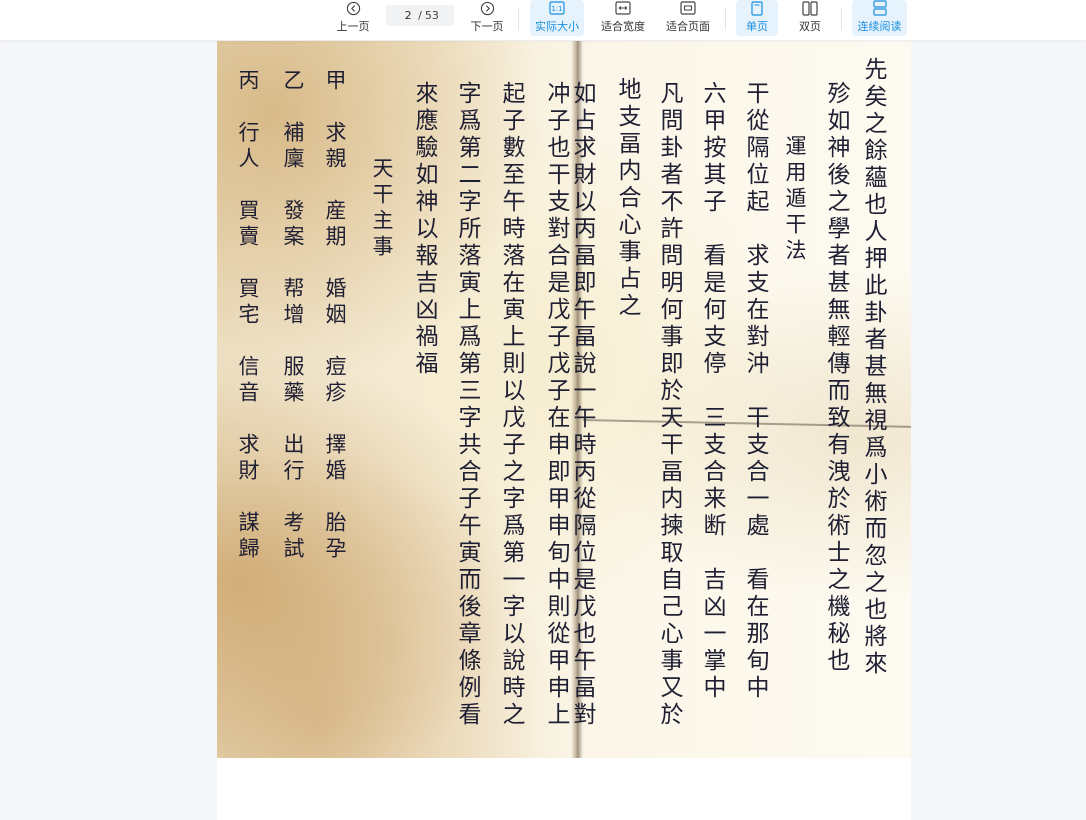  I want to click on single-page-icon, so click(757, 8).